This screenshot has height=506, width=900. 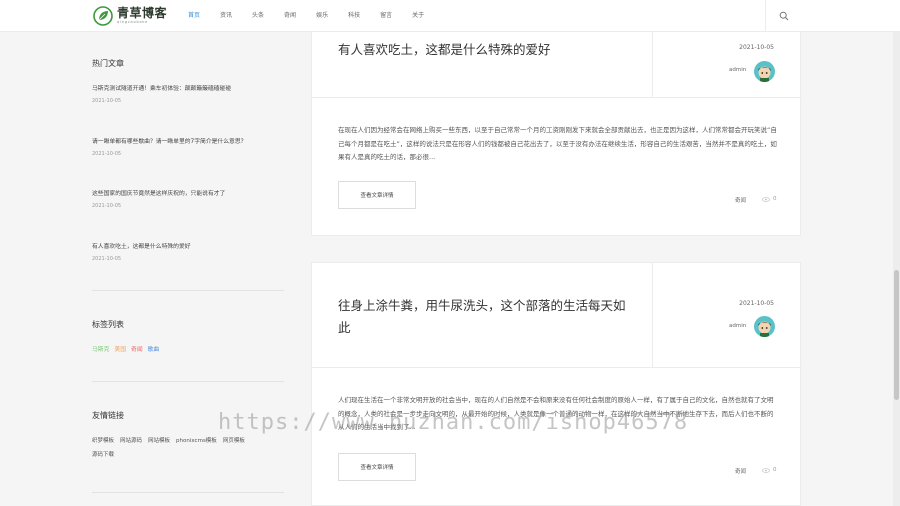 I want to click on logo-subtitle: qingcaoboke, so click(x=133, y=22).